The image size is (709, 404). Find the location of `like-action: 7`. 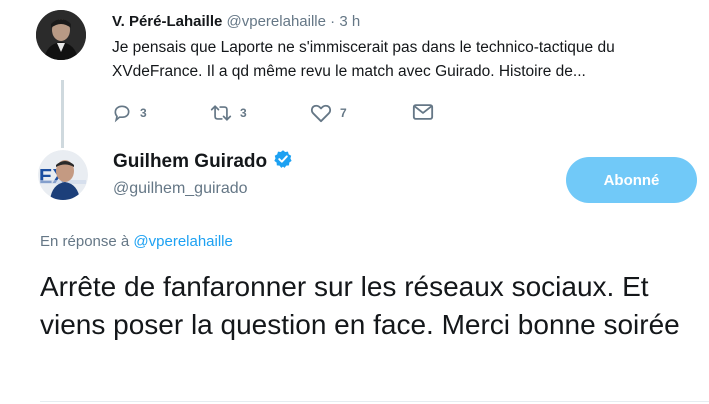

like-action: 7 is located at coordinates (328, 113).